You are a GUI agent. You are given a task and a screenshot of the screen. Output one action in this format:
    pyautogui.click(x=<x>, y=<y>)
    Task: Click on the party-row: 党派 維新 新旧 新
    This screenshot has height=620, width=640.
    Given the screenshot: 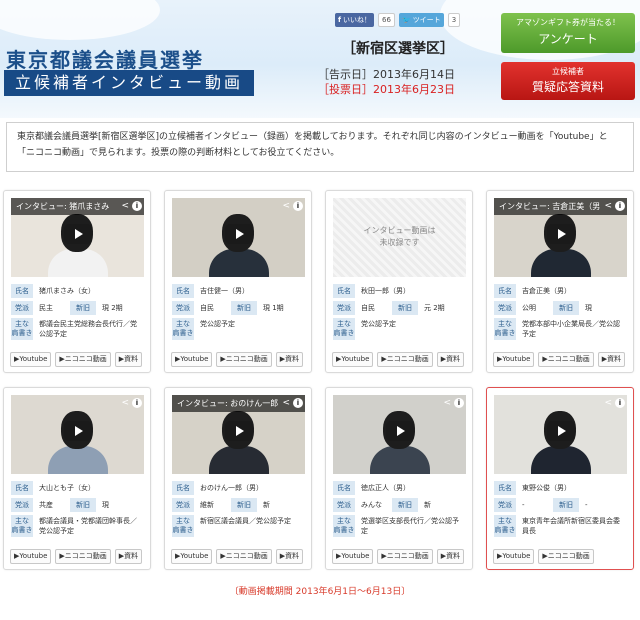 What is the action you would take?
    pyautogui.click(x=240, y=505)
    